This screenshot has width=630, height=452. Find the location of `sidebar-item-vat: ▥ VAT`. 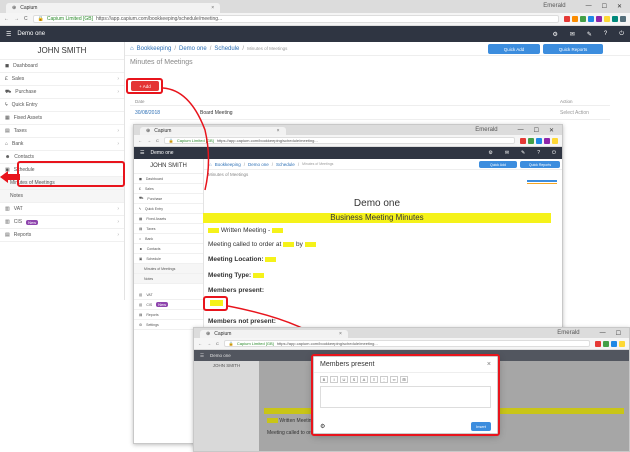

sidebar-item-vat: ▥ VAT is located at coordinates (168, 295).